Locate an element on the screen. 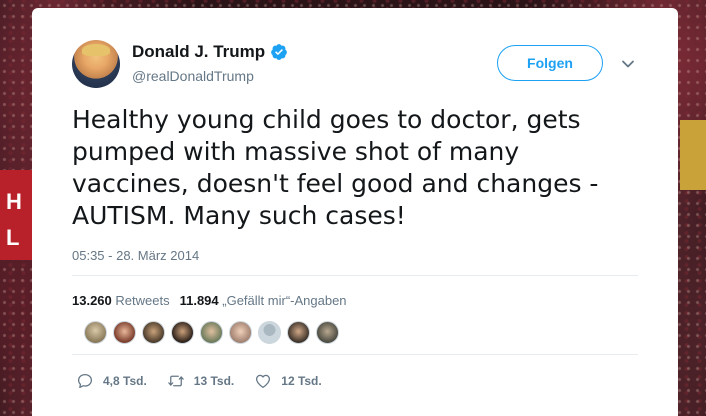 This screenshot has width=706, height=416. author-name: Donald J. Trump is located at coordinates (198, 52).